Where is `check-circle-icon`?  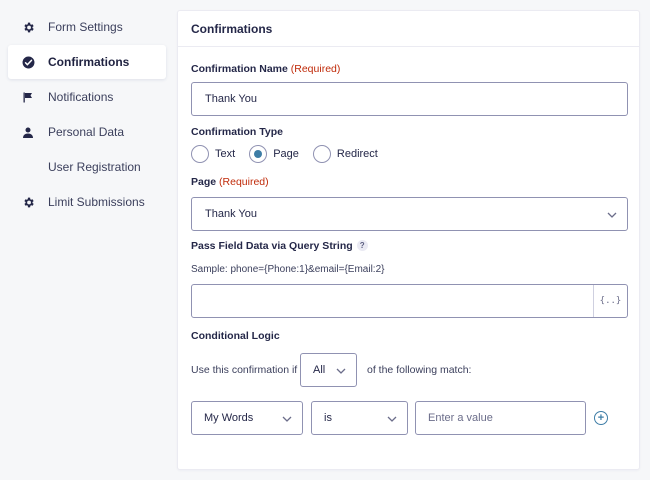 check-circle-icon is located at coordinates (28, 62).